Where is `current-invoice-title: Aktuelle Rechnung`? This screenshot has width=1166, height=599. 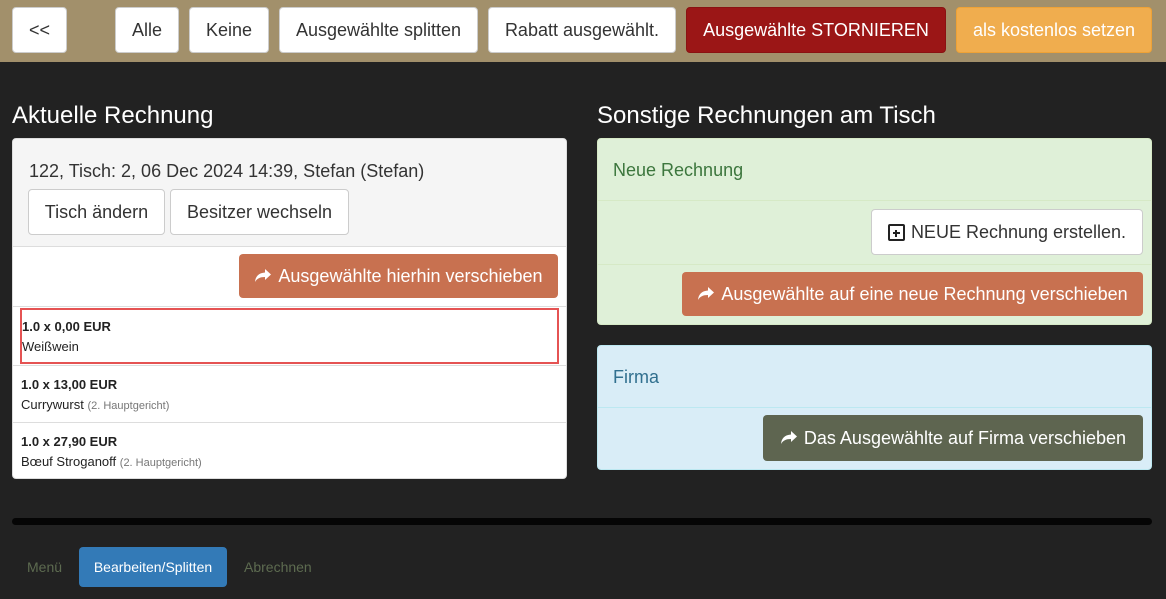
current-invoice-title: Aktuelle Rechnung is located at coordinates (113, 115).